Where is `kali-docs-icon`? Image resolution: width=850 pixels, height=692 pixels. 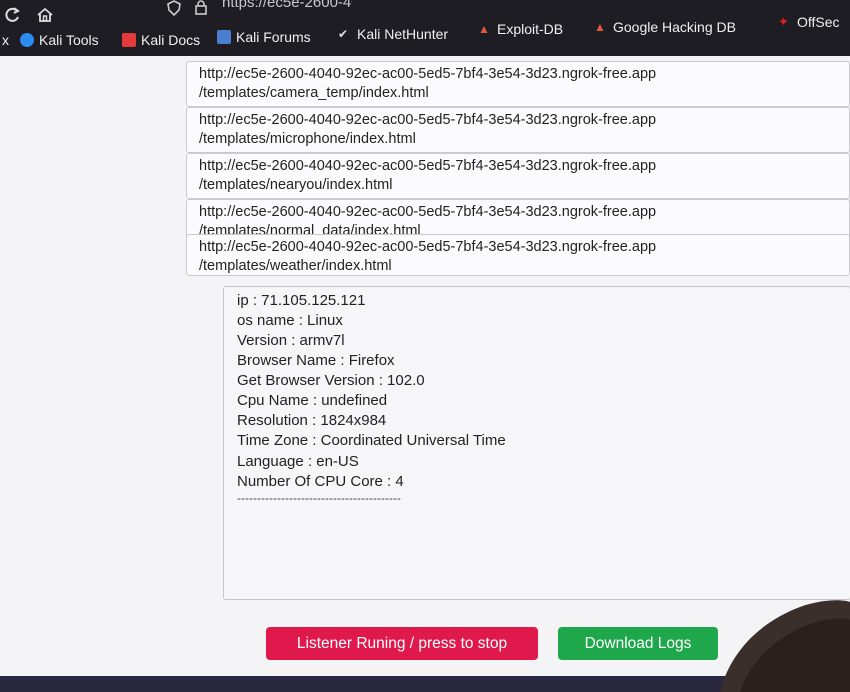
kali-docs-icon is located at coordinates (129, 40).